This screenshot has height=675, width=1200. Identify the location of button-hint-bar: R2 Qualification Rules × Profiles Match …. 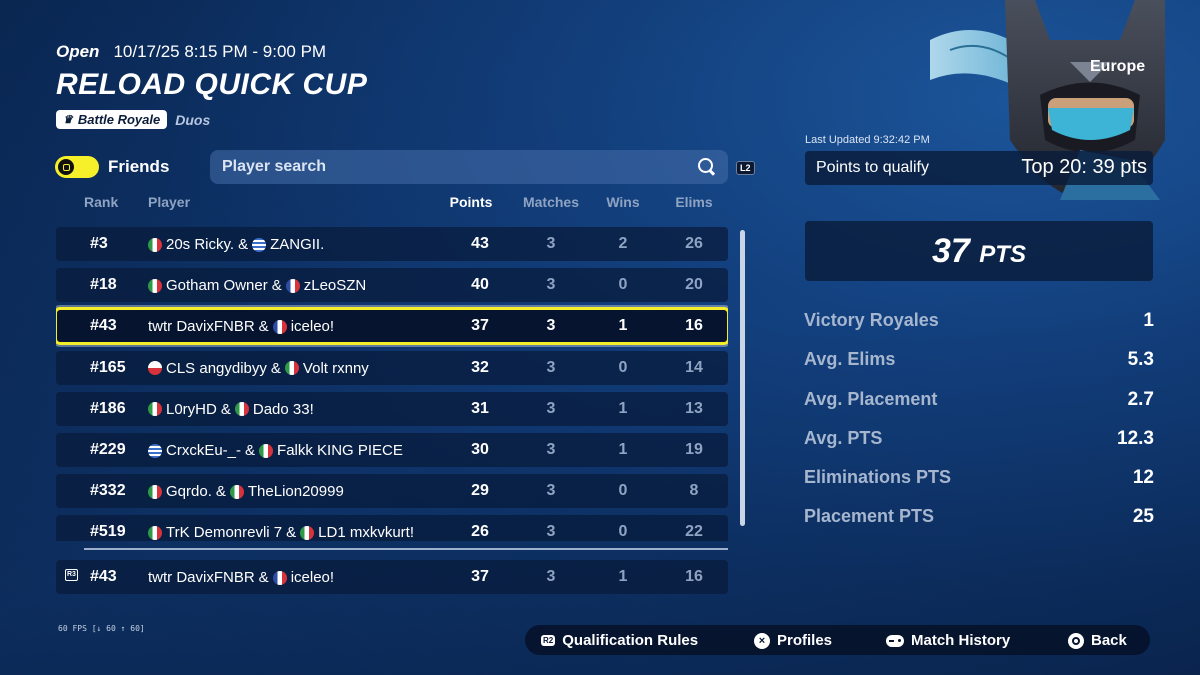
(837, 640).